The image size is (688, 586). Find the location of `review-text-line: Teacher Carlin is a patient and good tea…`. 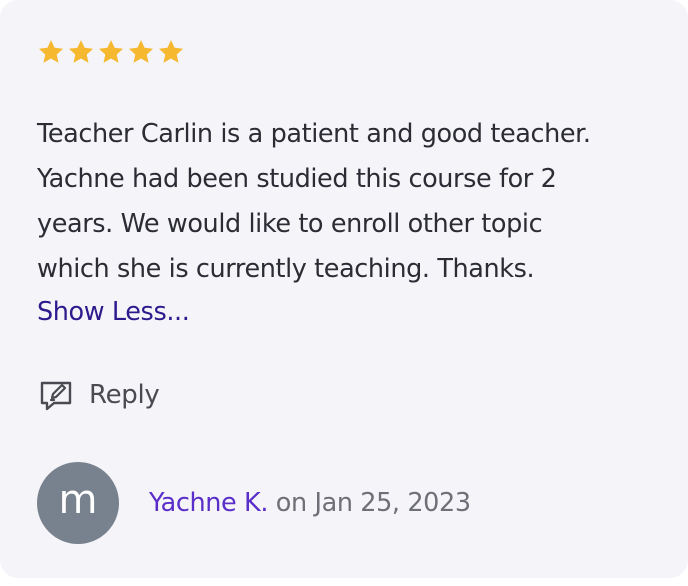

review-text-line: Teacher Carlin is a patient and good tea… is located at coordinates (314, 134).